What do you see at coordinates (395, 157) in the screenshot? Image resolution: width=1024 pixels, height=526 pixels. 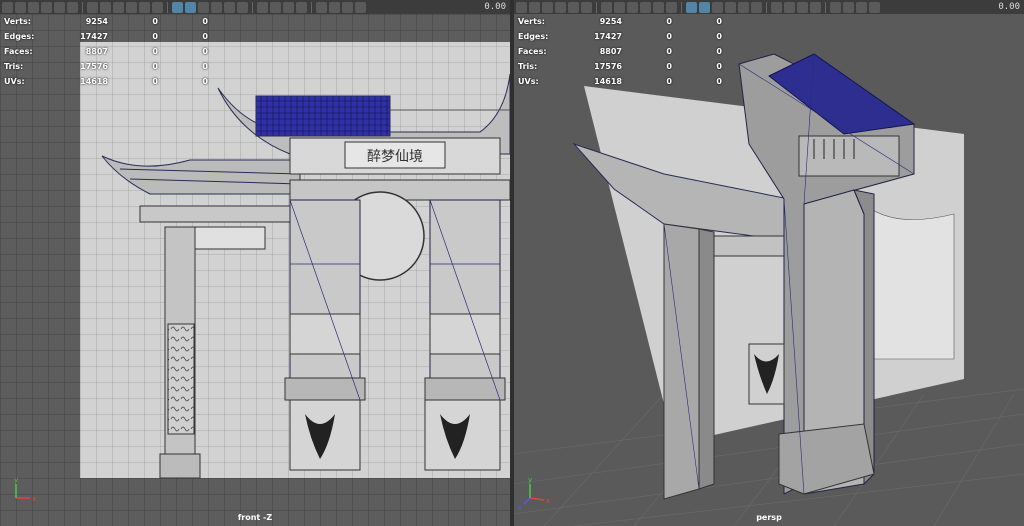 I see `signboard-text: 醉梦仙境` at bounding box center [395, 157].